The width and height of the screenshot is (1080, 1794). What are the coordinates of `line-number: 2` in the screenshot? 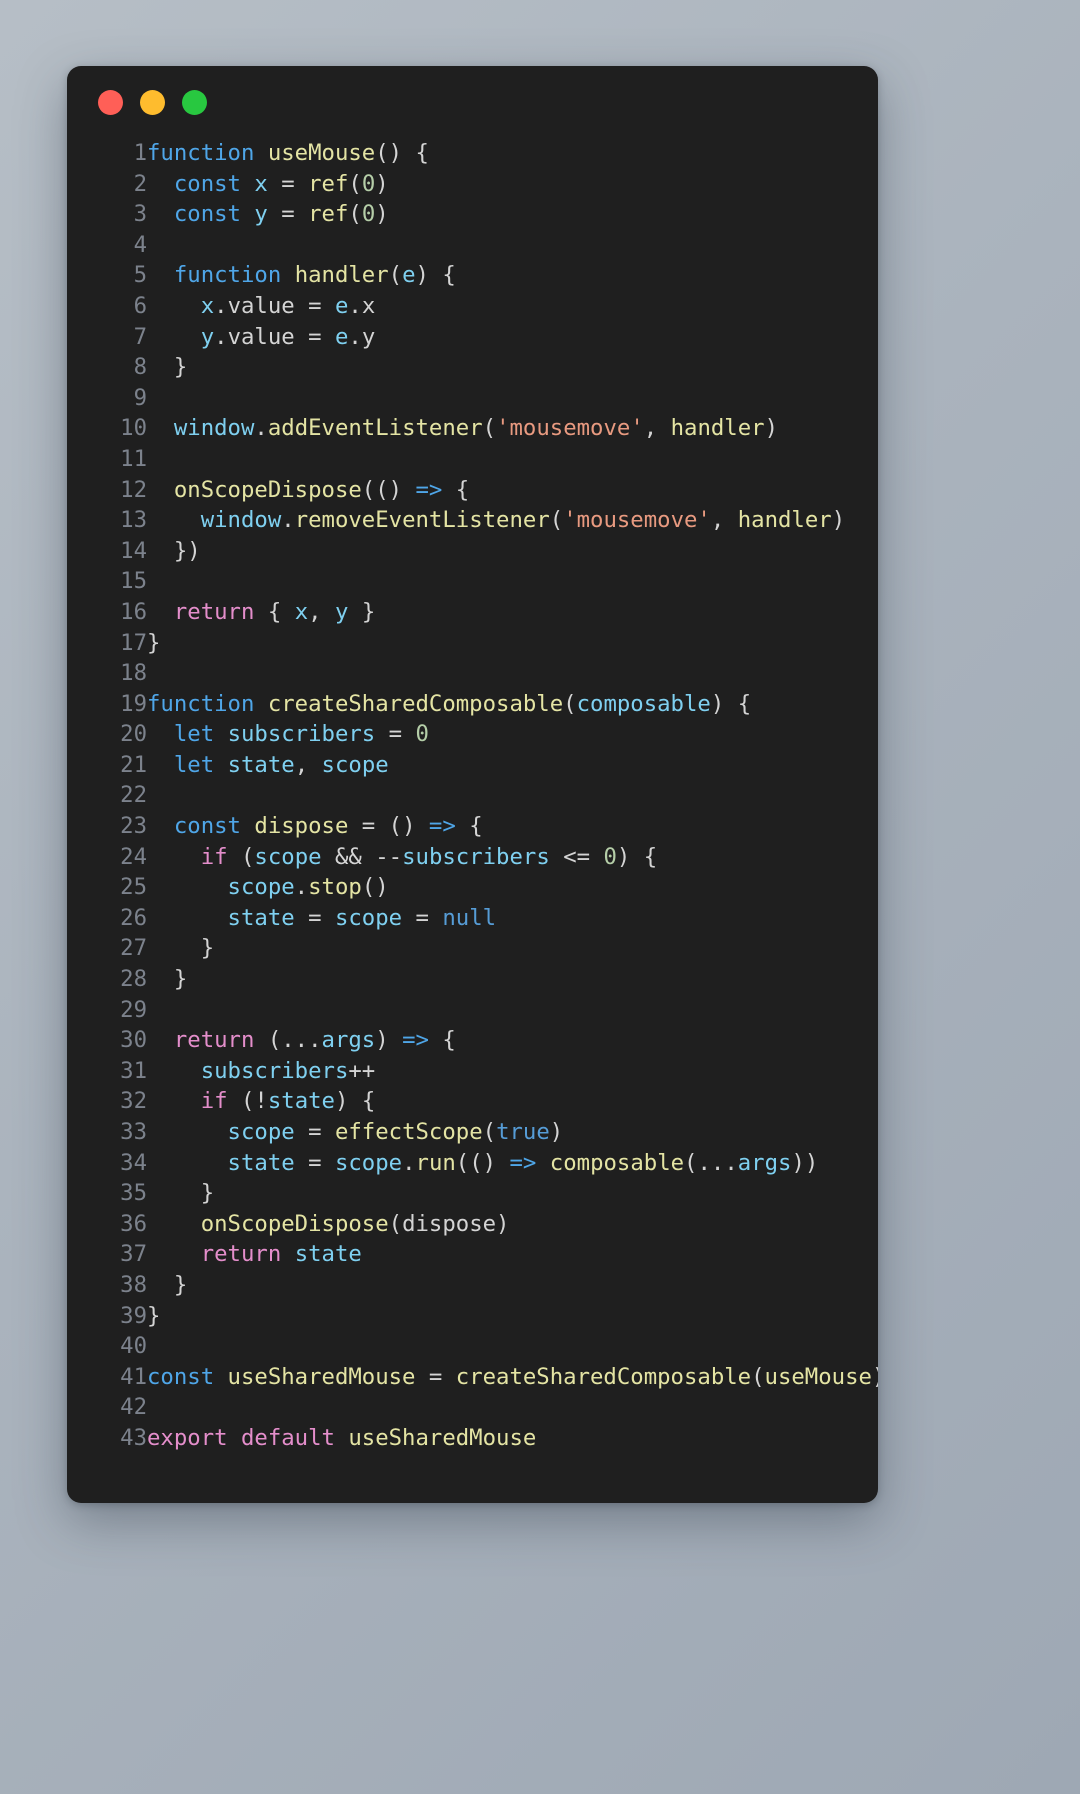 It's located at (140, 183).